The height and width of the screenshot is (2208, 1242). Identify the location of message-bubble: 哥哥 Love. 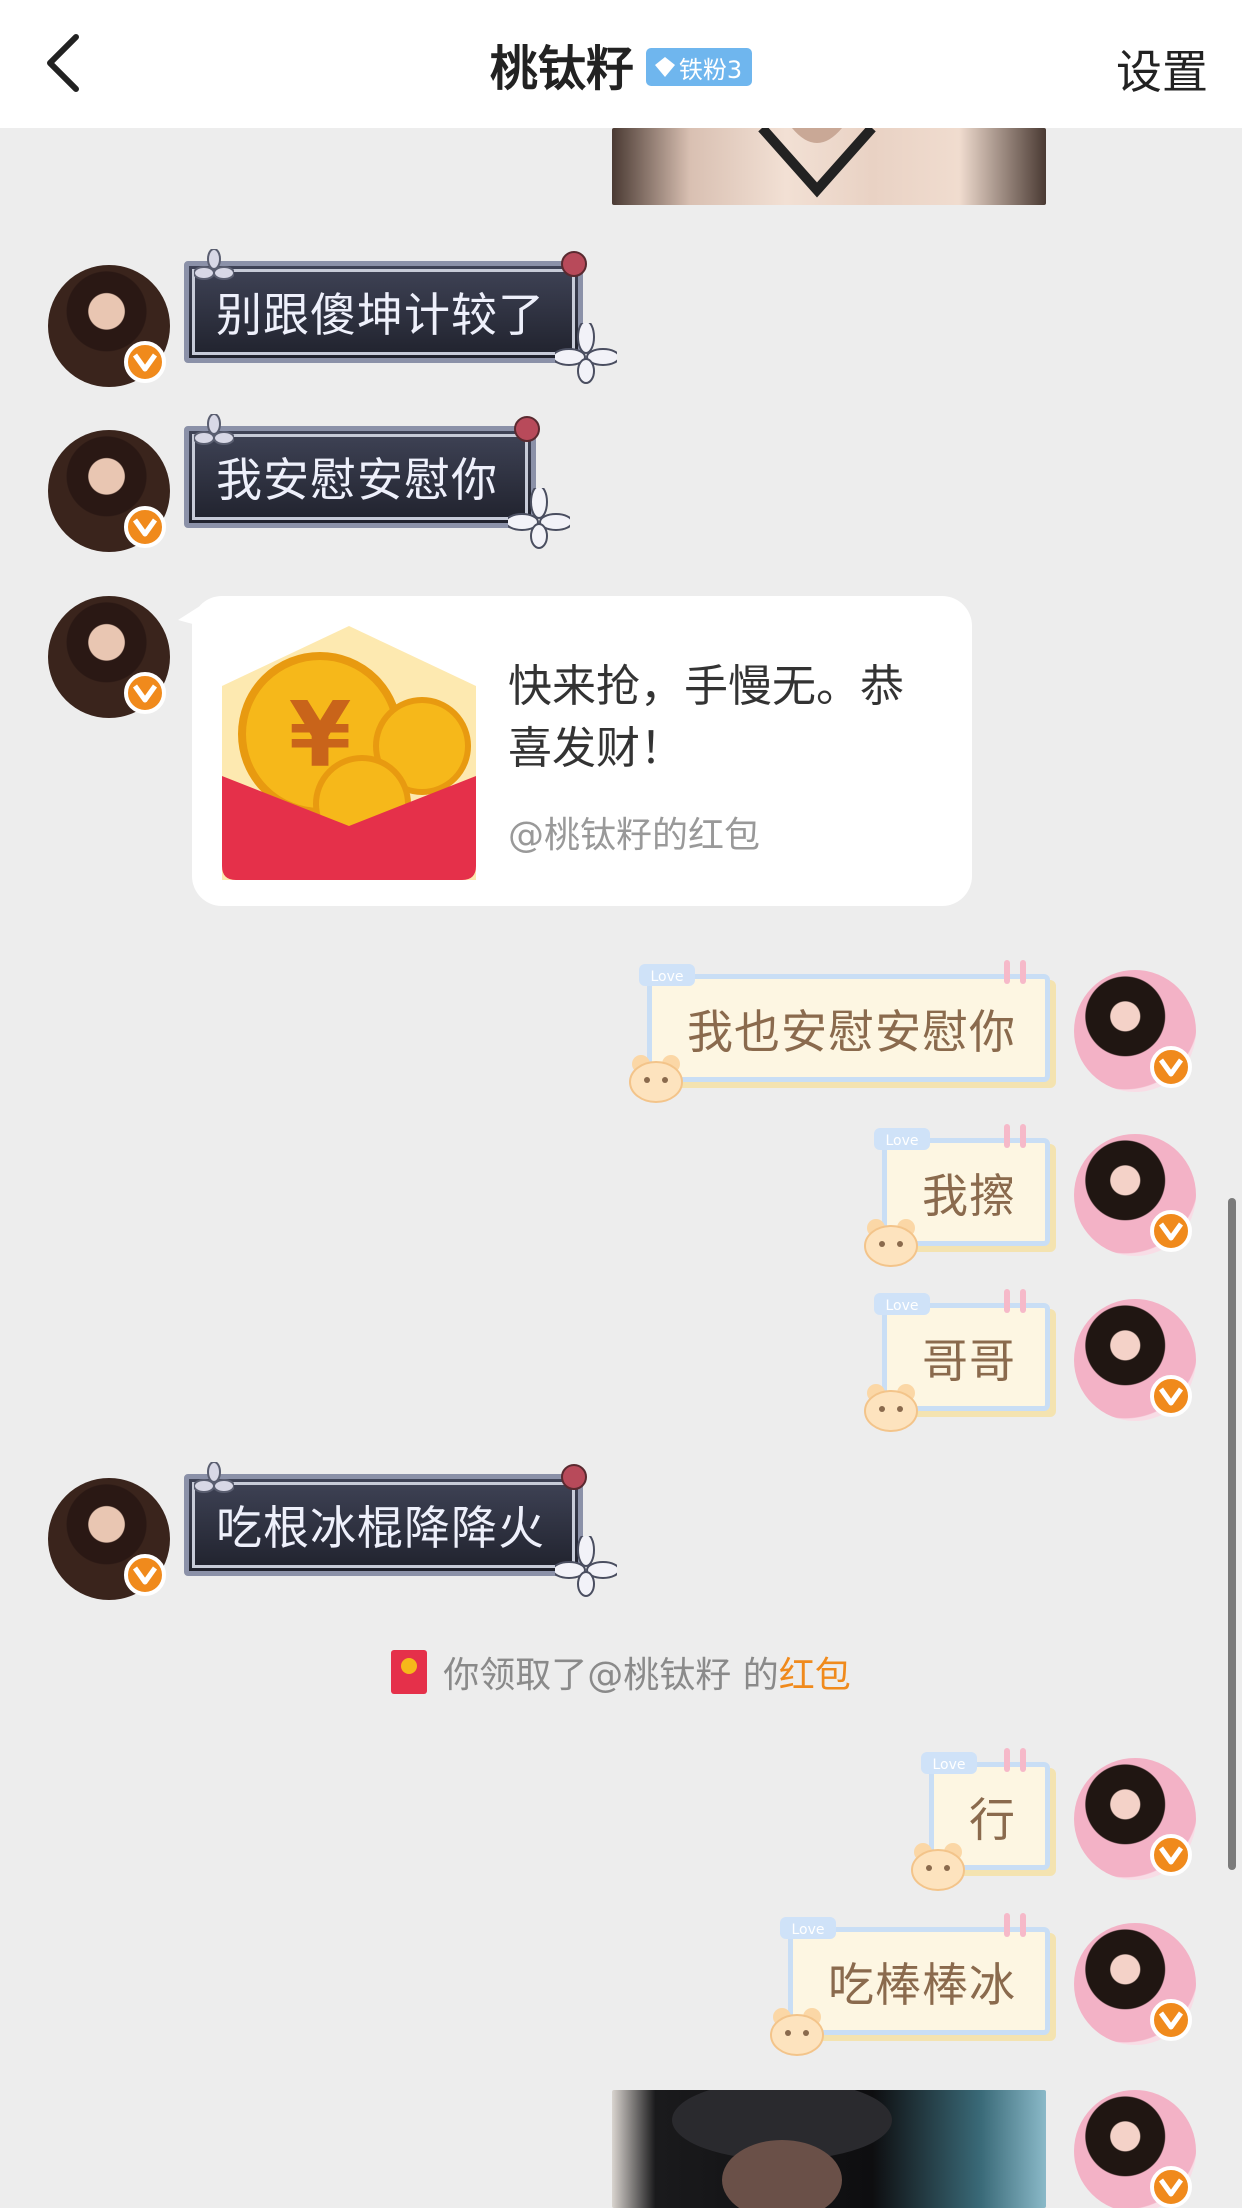
(956, 1360).